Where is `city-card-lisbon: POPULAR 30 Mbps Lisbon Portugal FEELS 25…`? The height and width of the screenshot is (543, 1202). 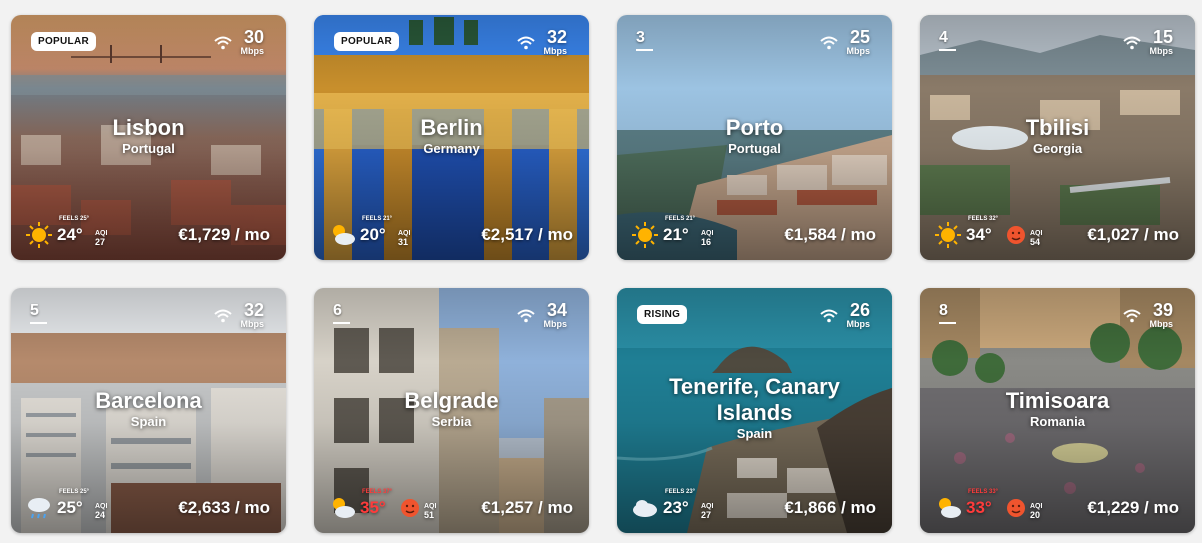 city-card-lisbon: POPULAR 30 Mbps Lisbon Portugal FEELS 25… is located at coordinates (148, 137).